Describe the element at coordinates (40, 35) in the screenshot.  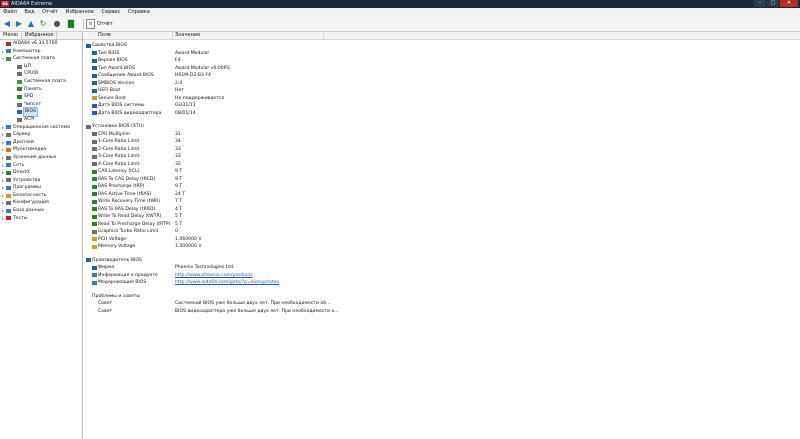
I see `tab-favorites: Избранное` at that location.